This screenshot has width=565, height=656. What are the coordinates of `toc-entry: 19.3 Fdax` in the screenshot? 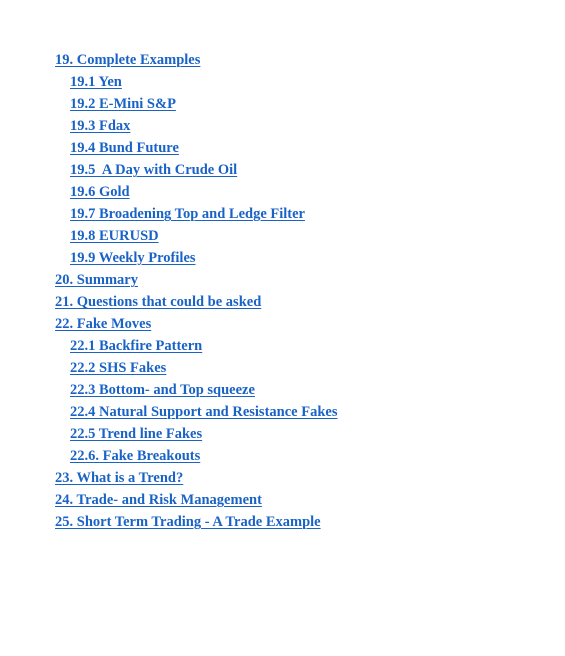 It's located at (196, 126).